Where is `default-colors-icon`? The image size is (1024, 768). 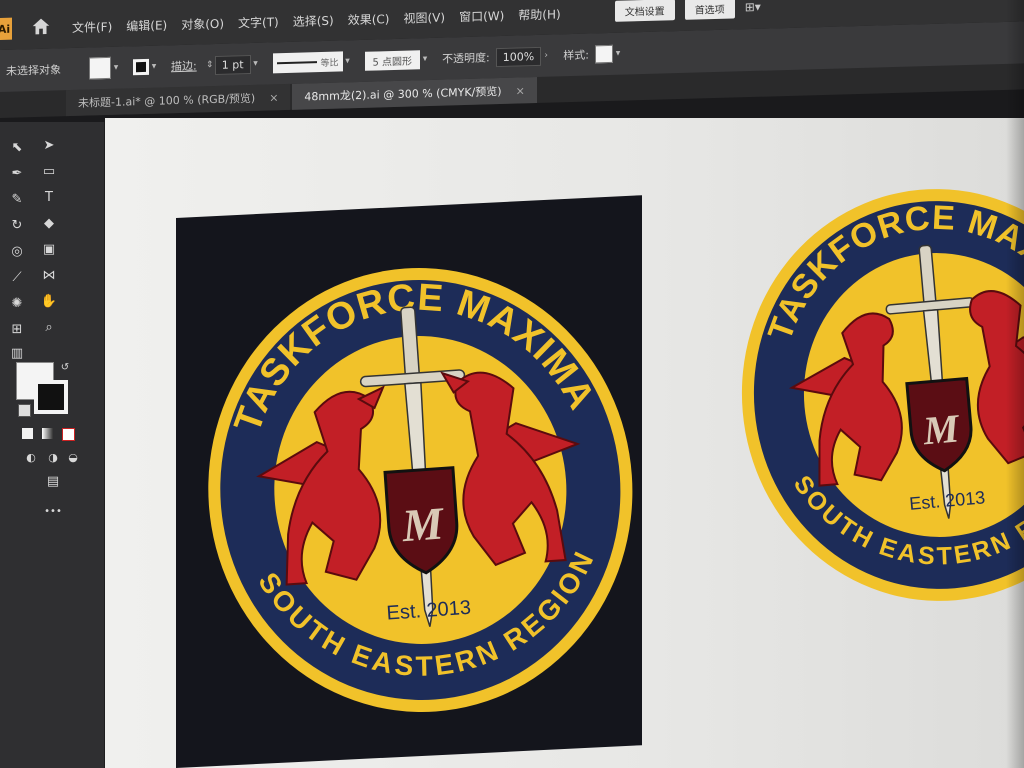 default-colors-icon is located at coordinates (24, 410).